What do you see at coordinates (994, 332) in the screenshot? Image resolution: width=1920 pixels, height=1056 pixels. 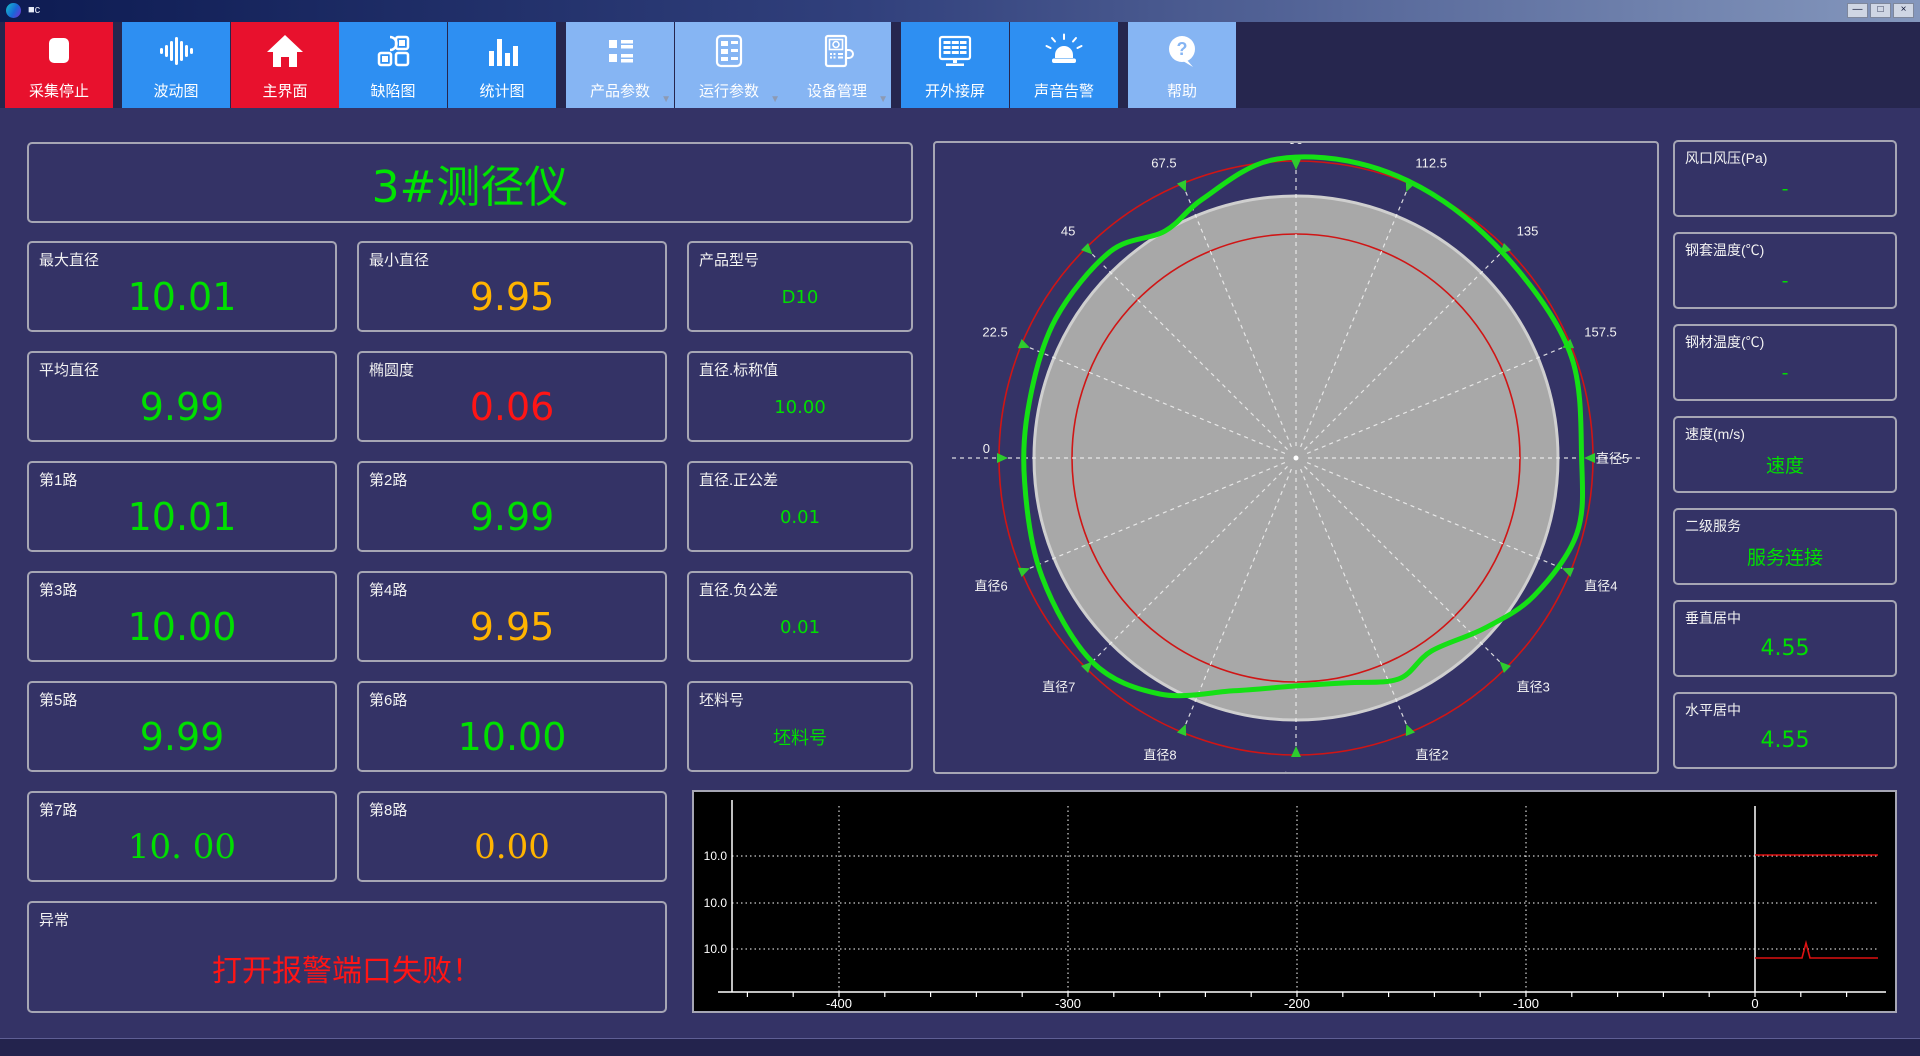 I see `svg-text: 22.5` at bounding box center [994, 332].